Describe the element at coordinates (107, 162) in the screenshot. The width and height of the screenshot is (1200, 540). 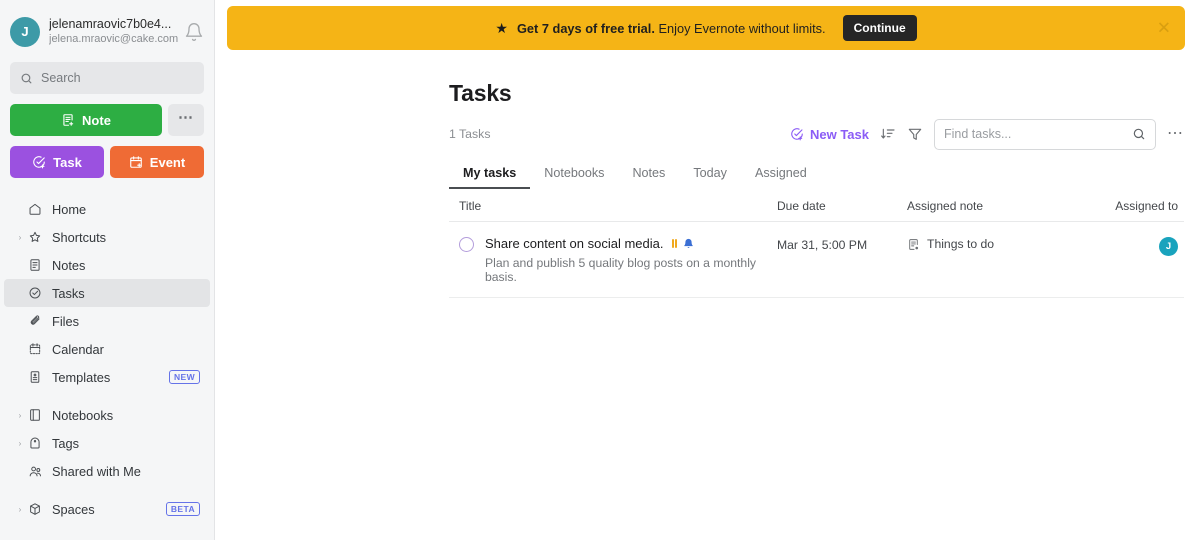
I see `quick-create-row-2: Task Event` at that location.